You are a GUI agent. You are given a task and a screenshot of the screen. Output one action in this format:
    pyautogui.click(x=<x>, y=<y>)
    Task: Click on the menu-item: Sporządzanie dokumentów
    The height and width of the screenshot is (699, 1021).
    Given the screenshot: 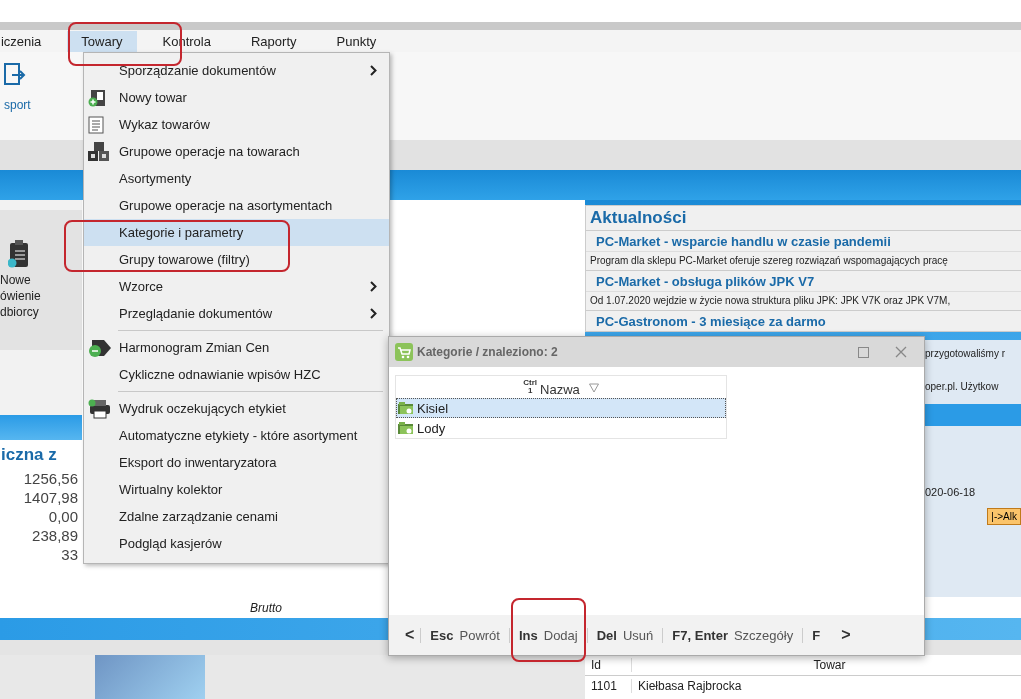 What is the action you would take?
    pyautogui.click(x=236, y=70)
    